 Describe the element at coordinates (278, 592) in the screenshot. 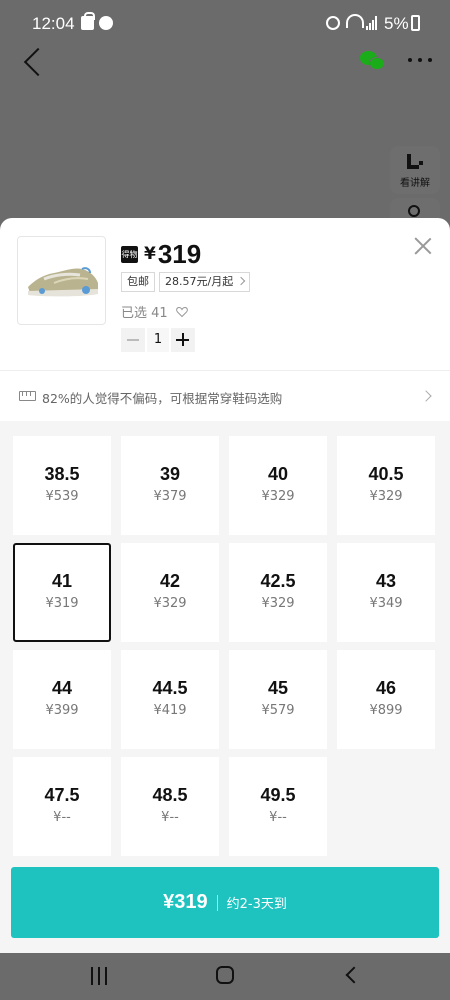

I see `size-option-42-5: 42.5 ¥329` at that location.